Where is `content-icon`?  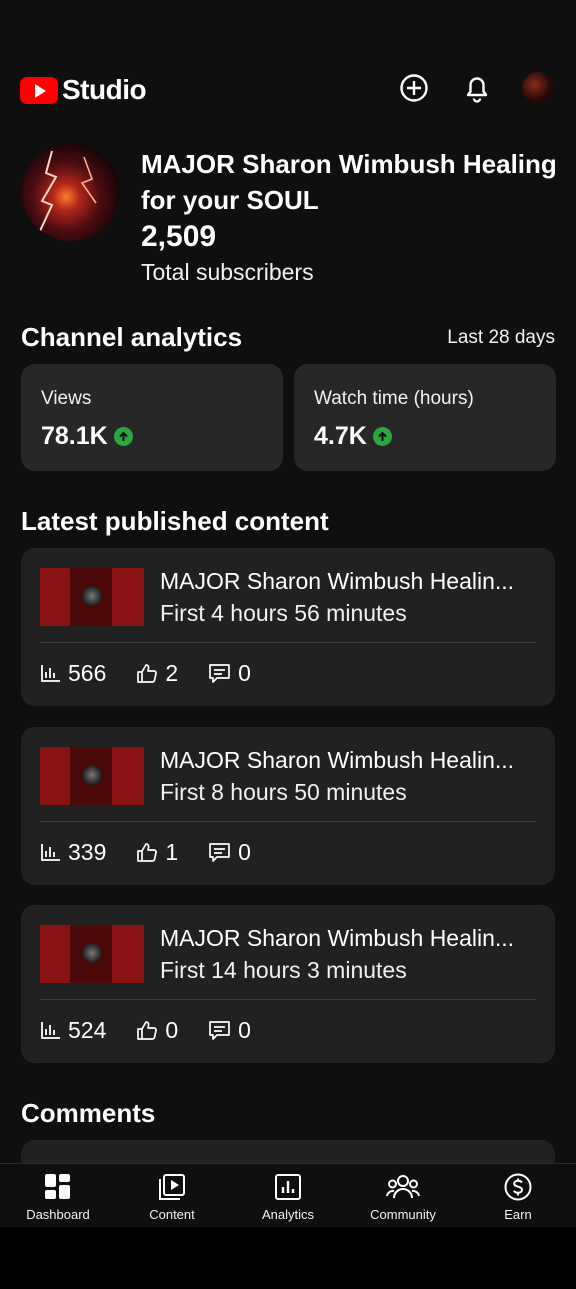
content-icon is located at coordinates (172, 1187).